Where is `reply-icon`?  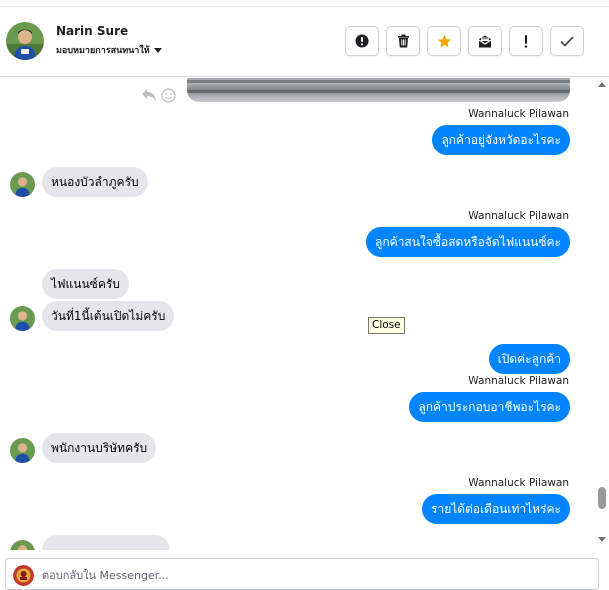 reply-icon is located at coordinates (149, 95).